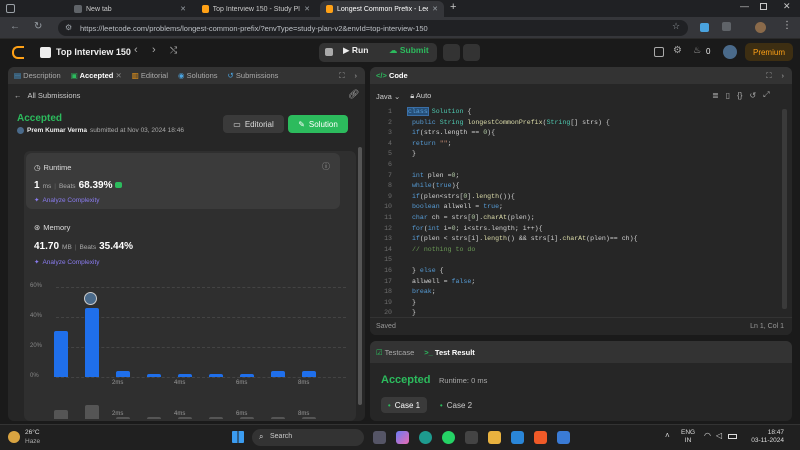 This screenshot has width=800, height=450. Describe the element at coordinates (784, 209) in the screenshot. I see `editor-scrollbar` at that location.